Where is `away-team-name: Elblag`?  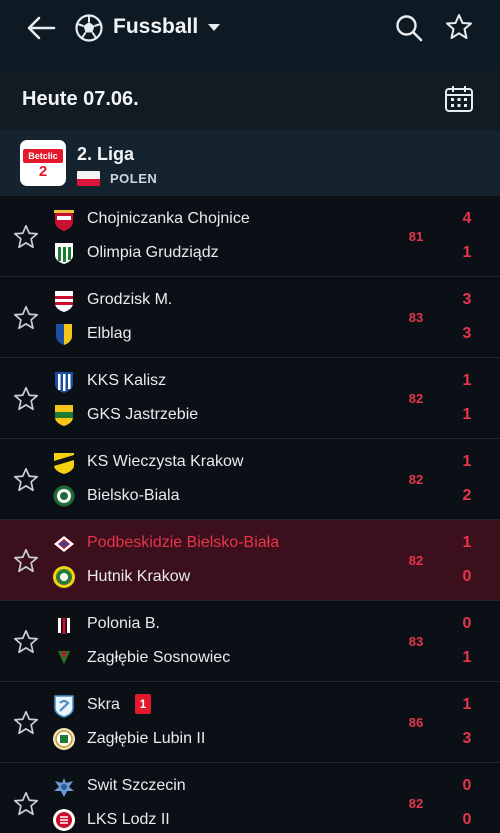 away-team-name: Elblag is located at coordinates (109, 333).